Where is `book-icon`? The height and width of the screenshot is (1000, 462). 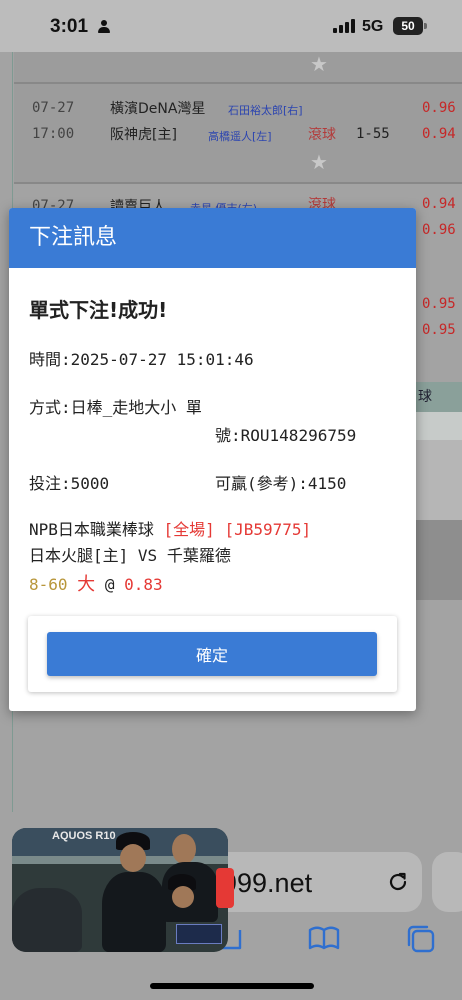
book-icon is located at coordinates (324, 939).